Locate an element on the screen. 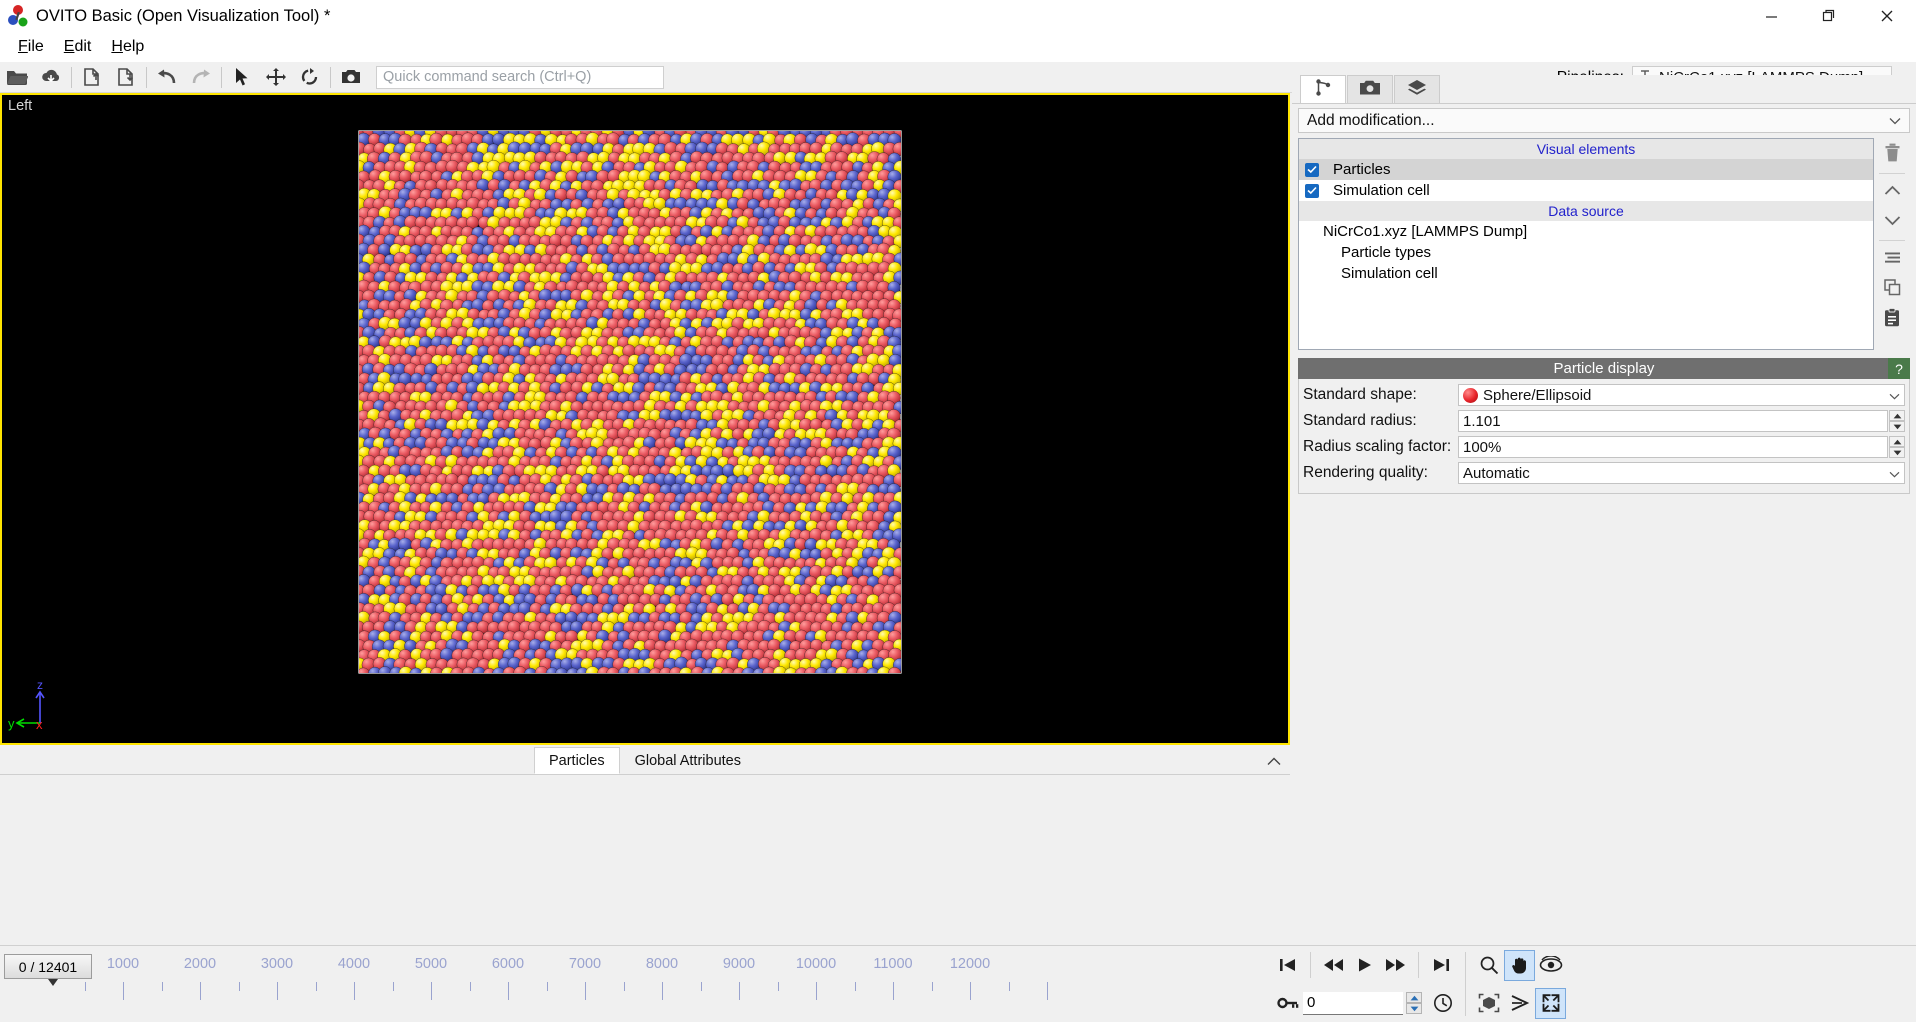  goto-start-button is located at coordinates (1287, 965).